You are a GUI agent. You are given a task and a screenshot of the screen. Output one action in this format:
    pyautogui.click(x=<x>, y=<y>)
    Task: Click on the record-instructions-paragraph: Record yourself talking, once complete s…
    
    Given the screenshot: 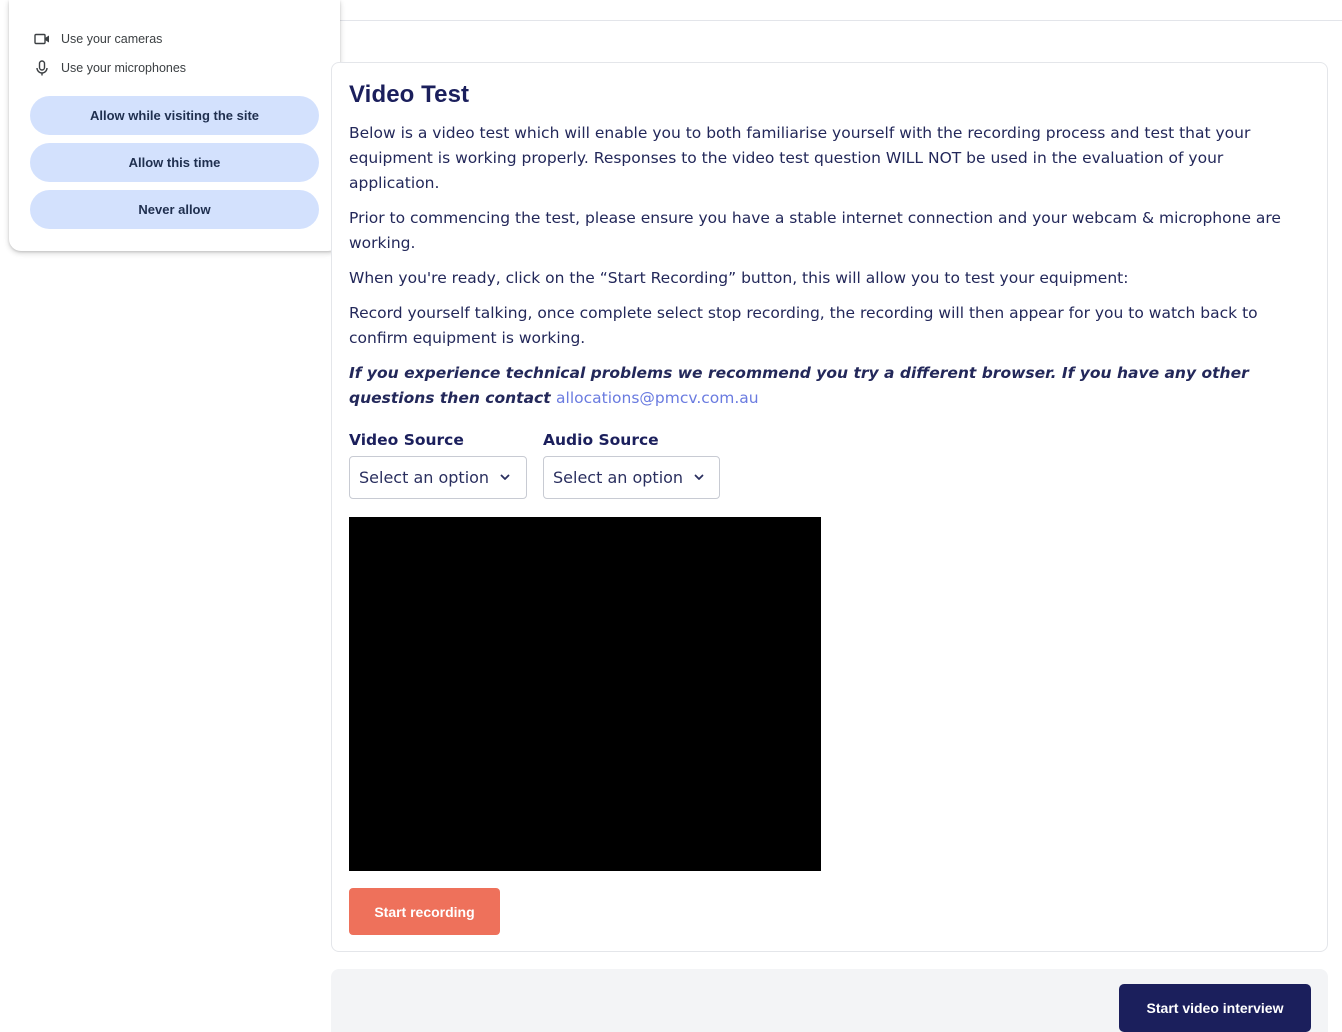 What is the action you would take?
    pyautogui.click(x=803, y=325)
    